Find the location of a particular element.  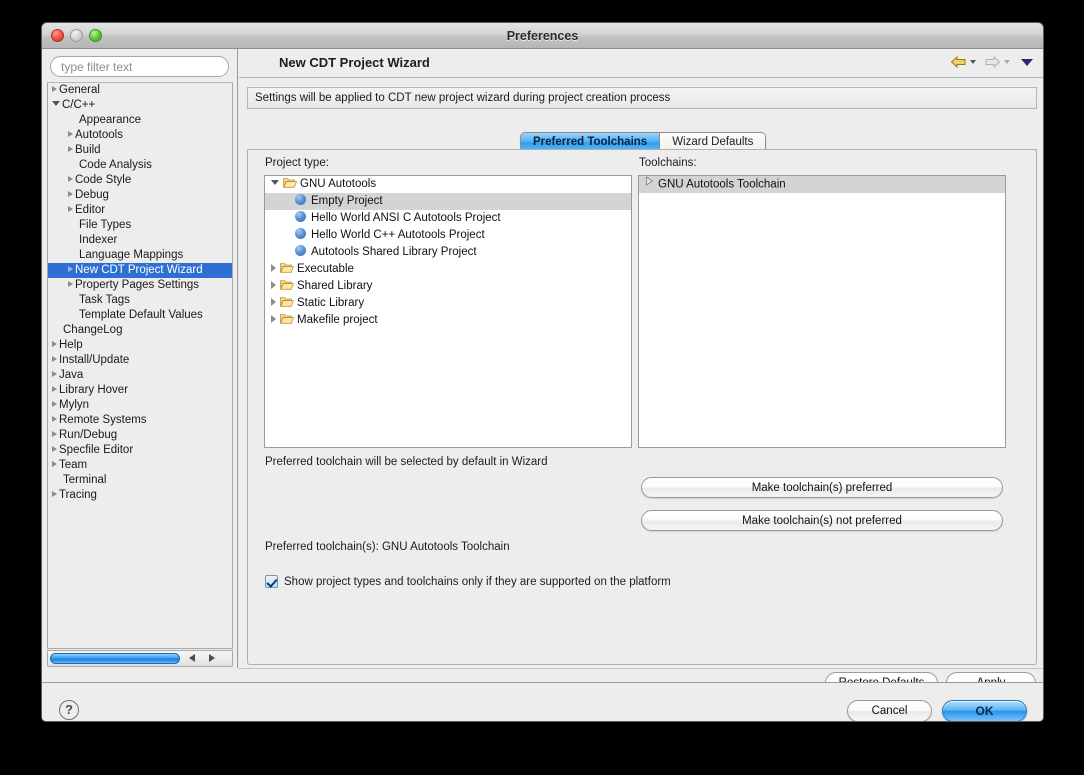

sidebar-item-editor: Editor is located at coordinates (140, 210).